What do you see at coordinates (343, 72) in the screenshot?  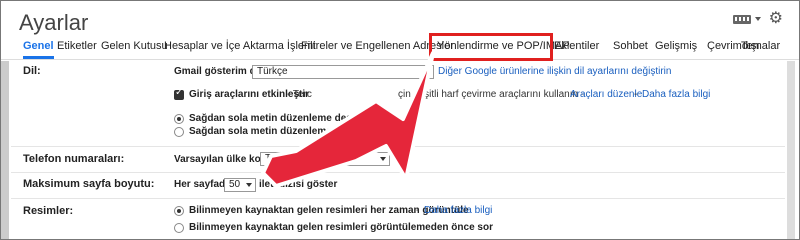 I see `language-select: Türkçe` at bounding box center [343, 72].